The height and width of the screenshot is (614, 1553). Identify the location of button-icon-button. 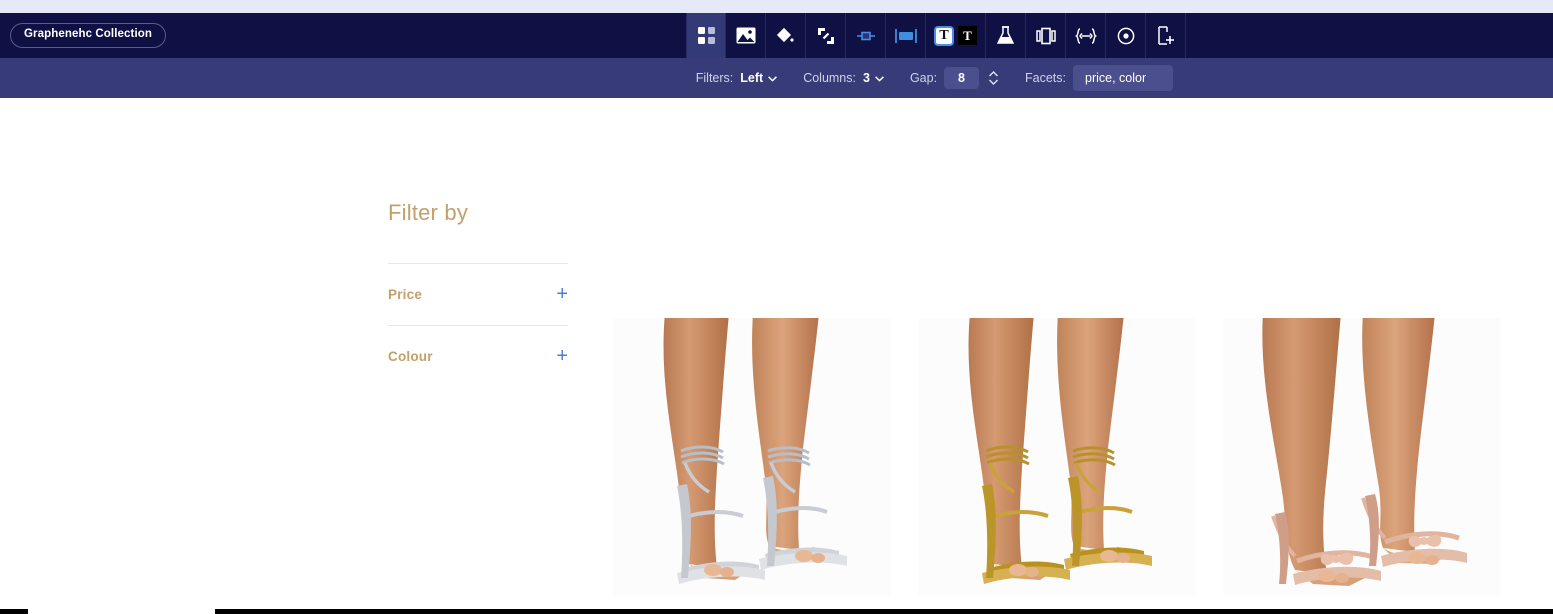
(906, 35).